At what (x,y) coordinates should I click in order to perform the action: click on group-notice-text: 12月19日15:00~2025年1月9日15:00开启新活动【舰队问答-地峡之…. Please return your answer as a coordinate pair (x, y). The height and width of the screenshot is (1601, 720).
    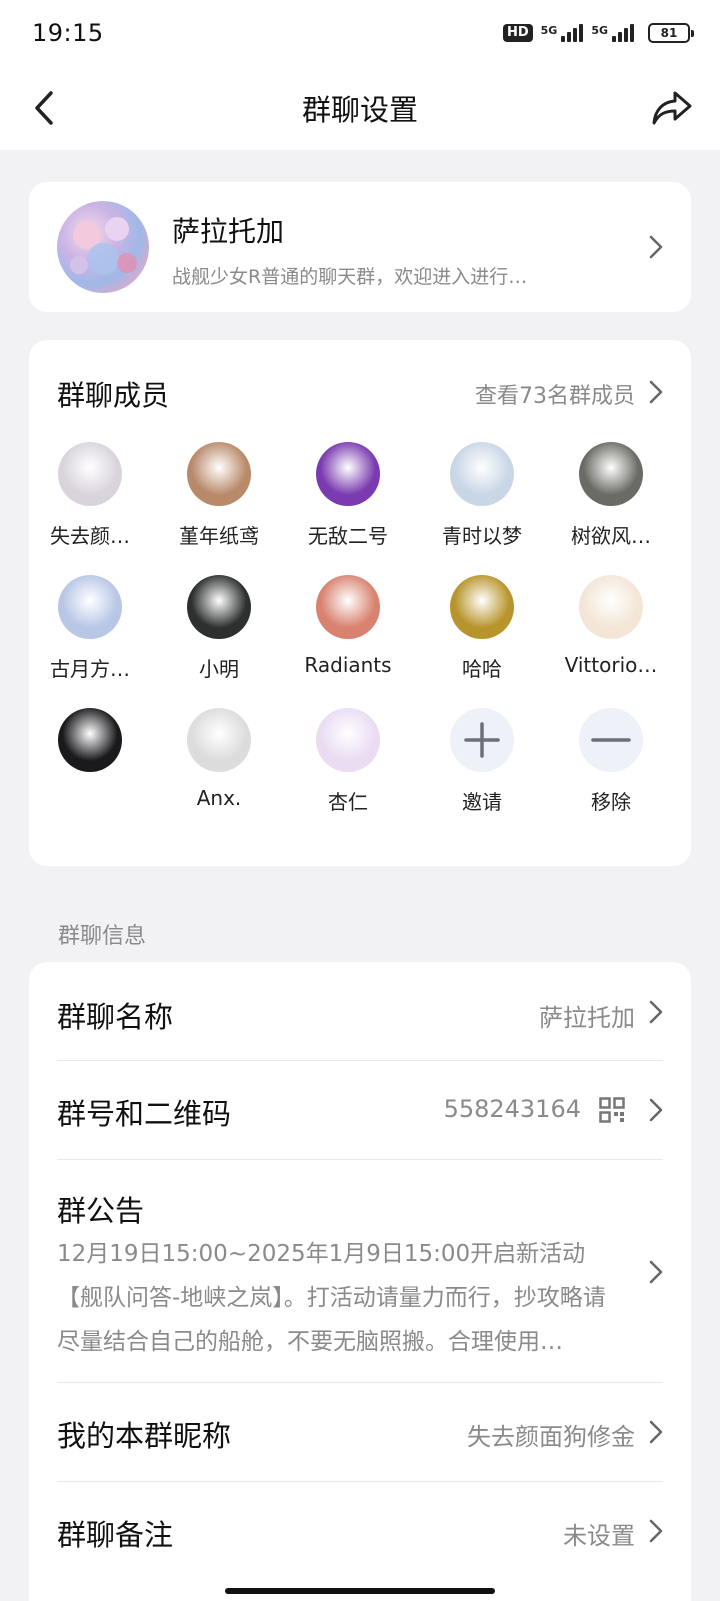
    Looking at the image, I should click on (331, 1298).